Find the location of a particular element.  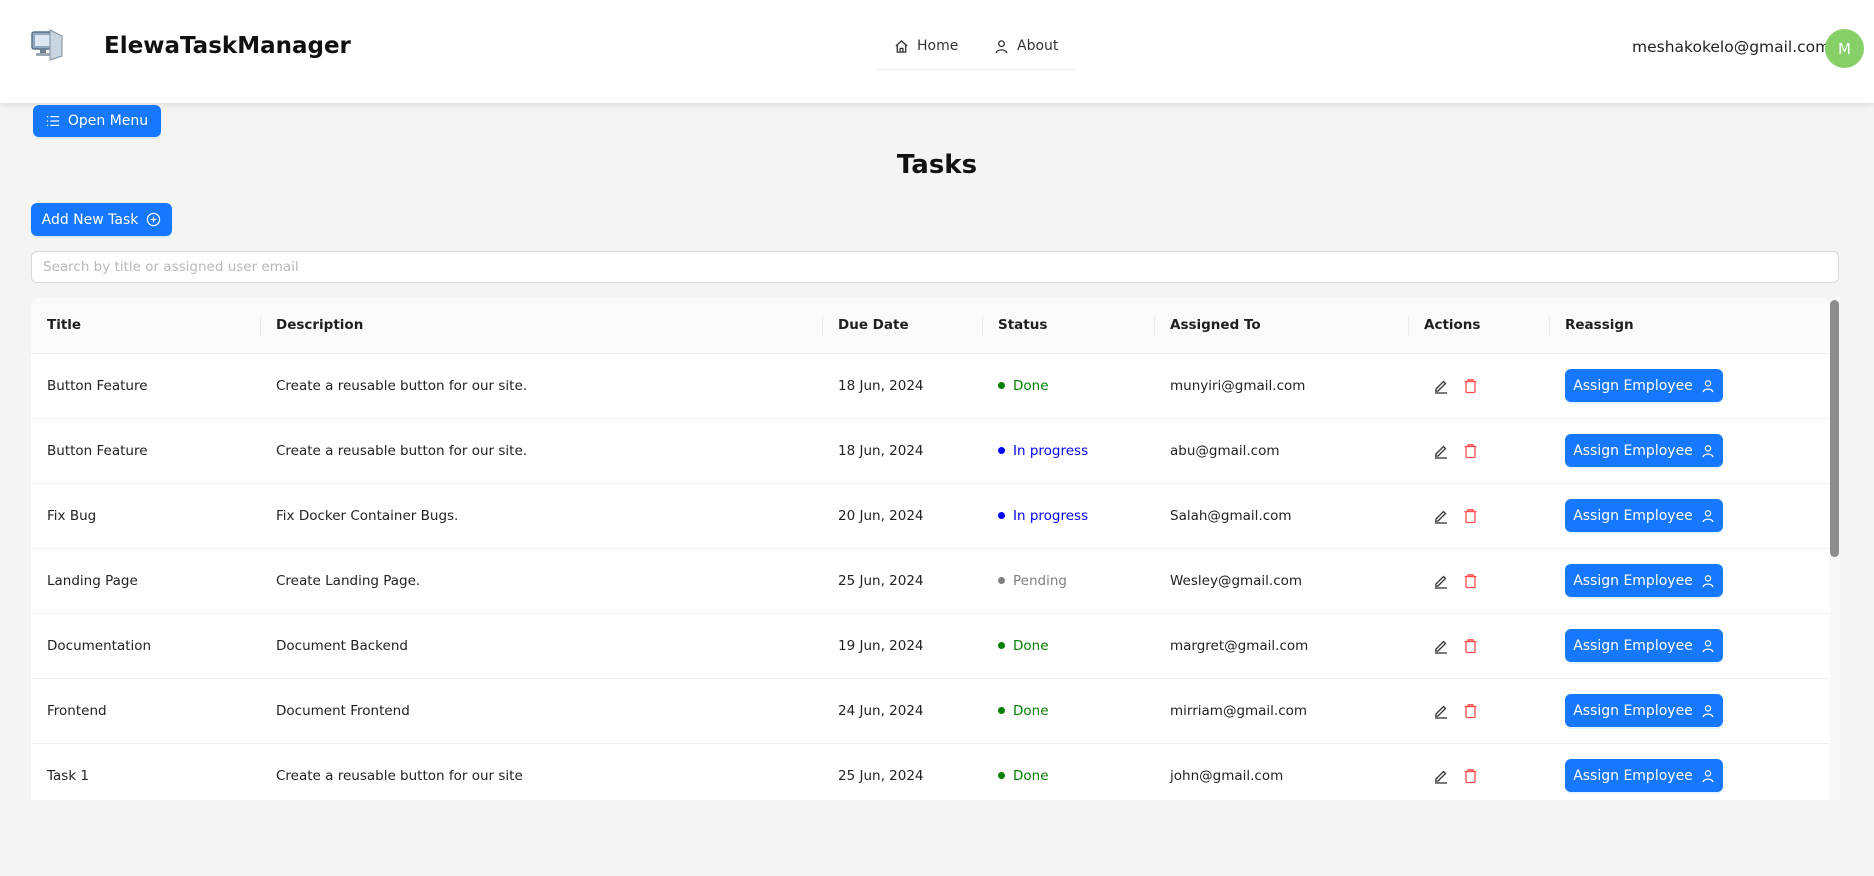

open-menu-button: Open Menu is located at coordinates (97, 121).